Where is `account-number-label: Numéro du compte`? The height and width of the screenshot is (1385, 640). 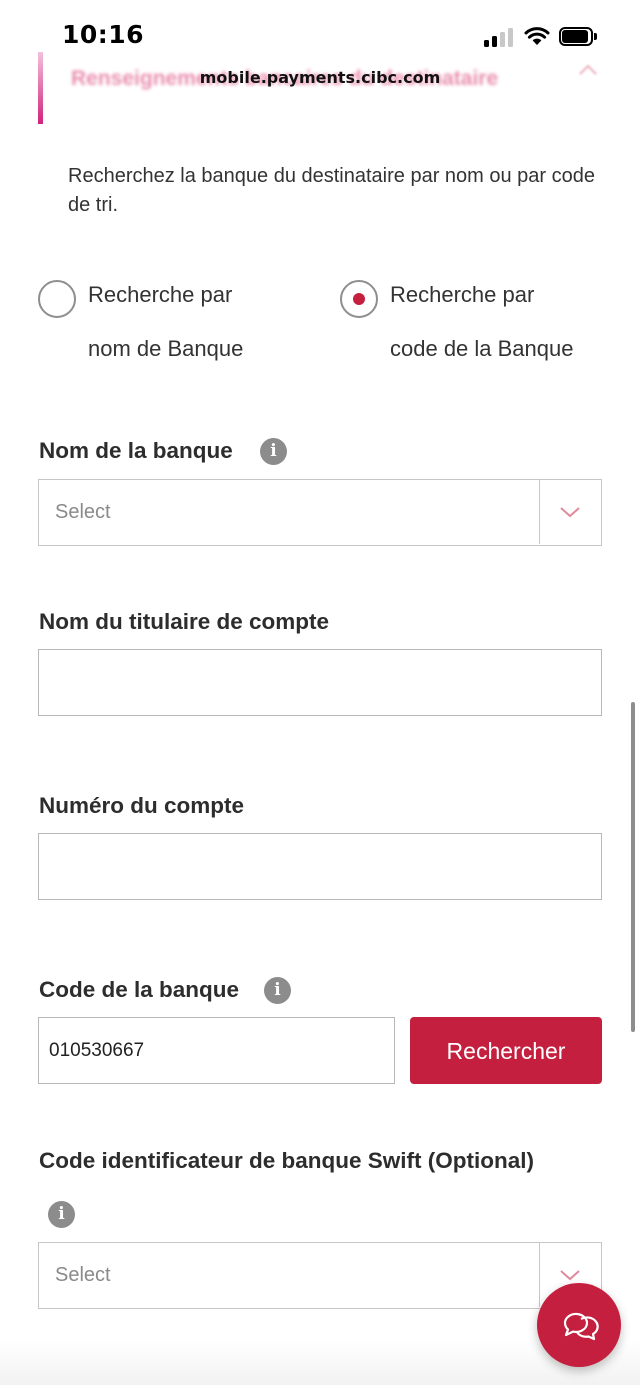
account-number-label: Numéro du compte is located at coordinates (142, 805).